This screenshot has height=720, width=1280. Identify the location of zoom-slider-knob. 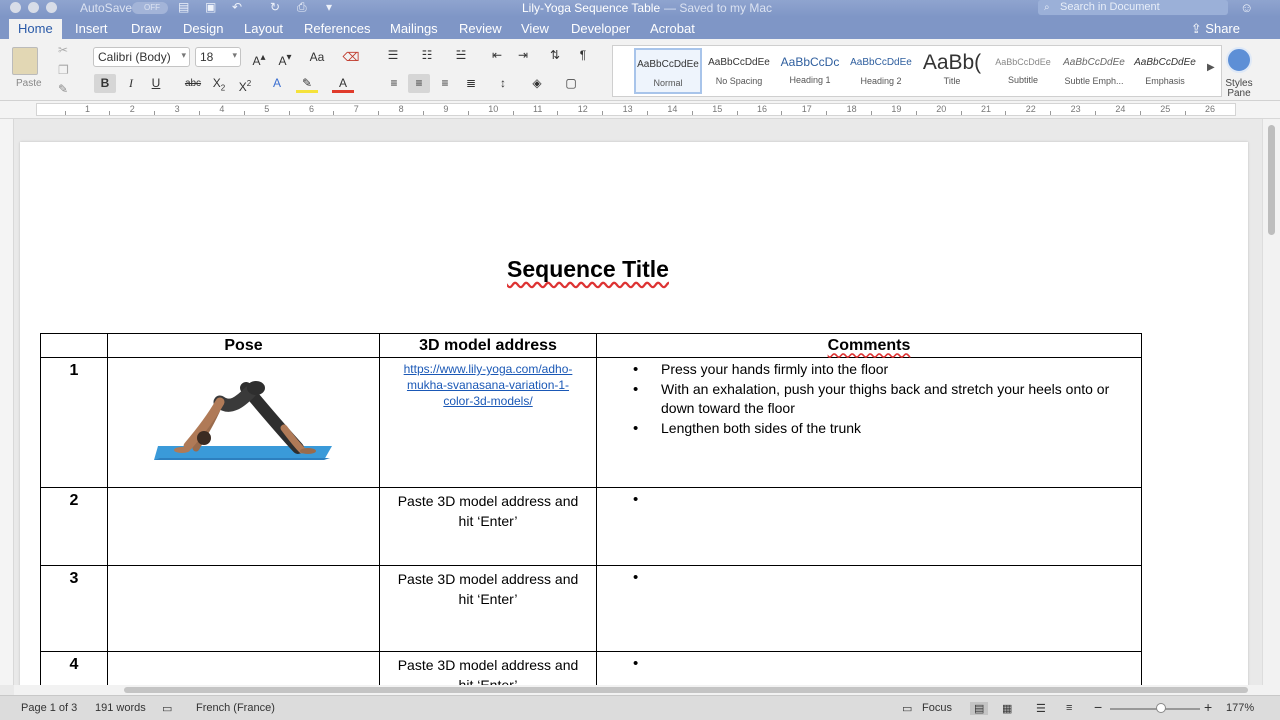
(1161, 708).